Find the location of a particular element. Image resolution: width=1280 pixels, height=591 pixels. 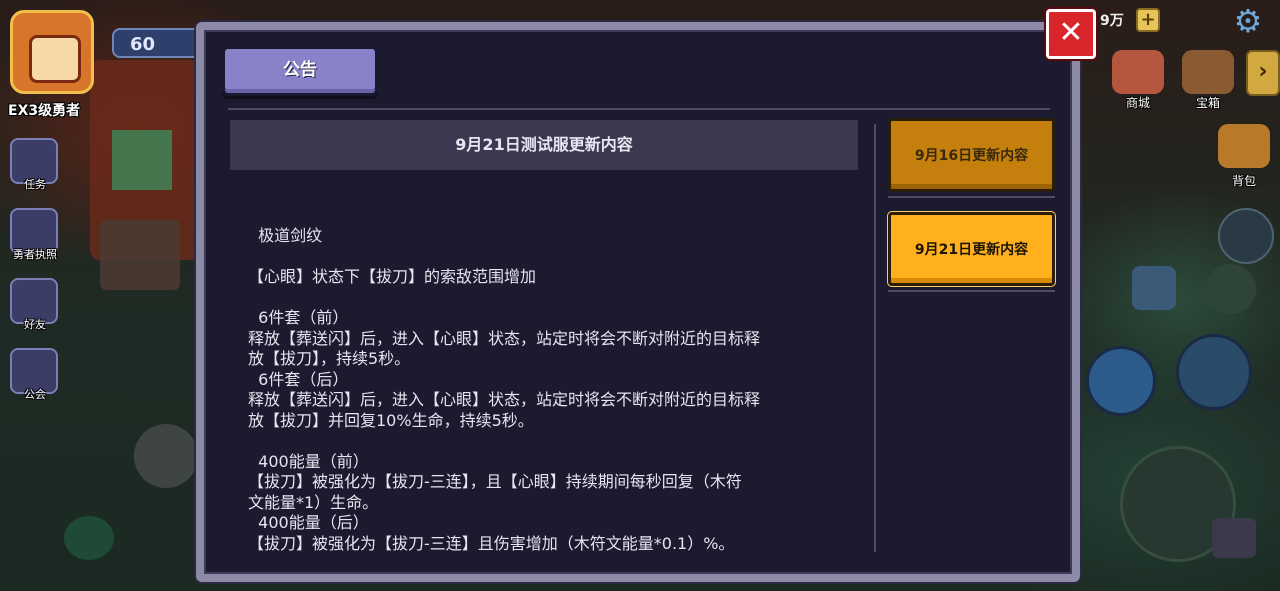

menu-grid-button is located at coordinates (1246, 236).